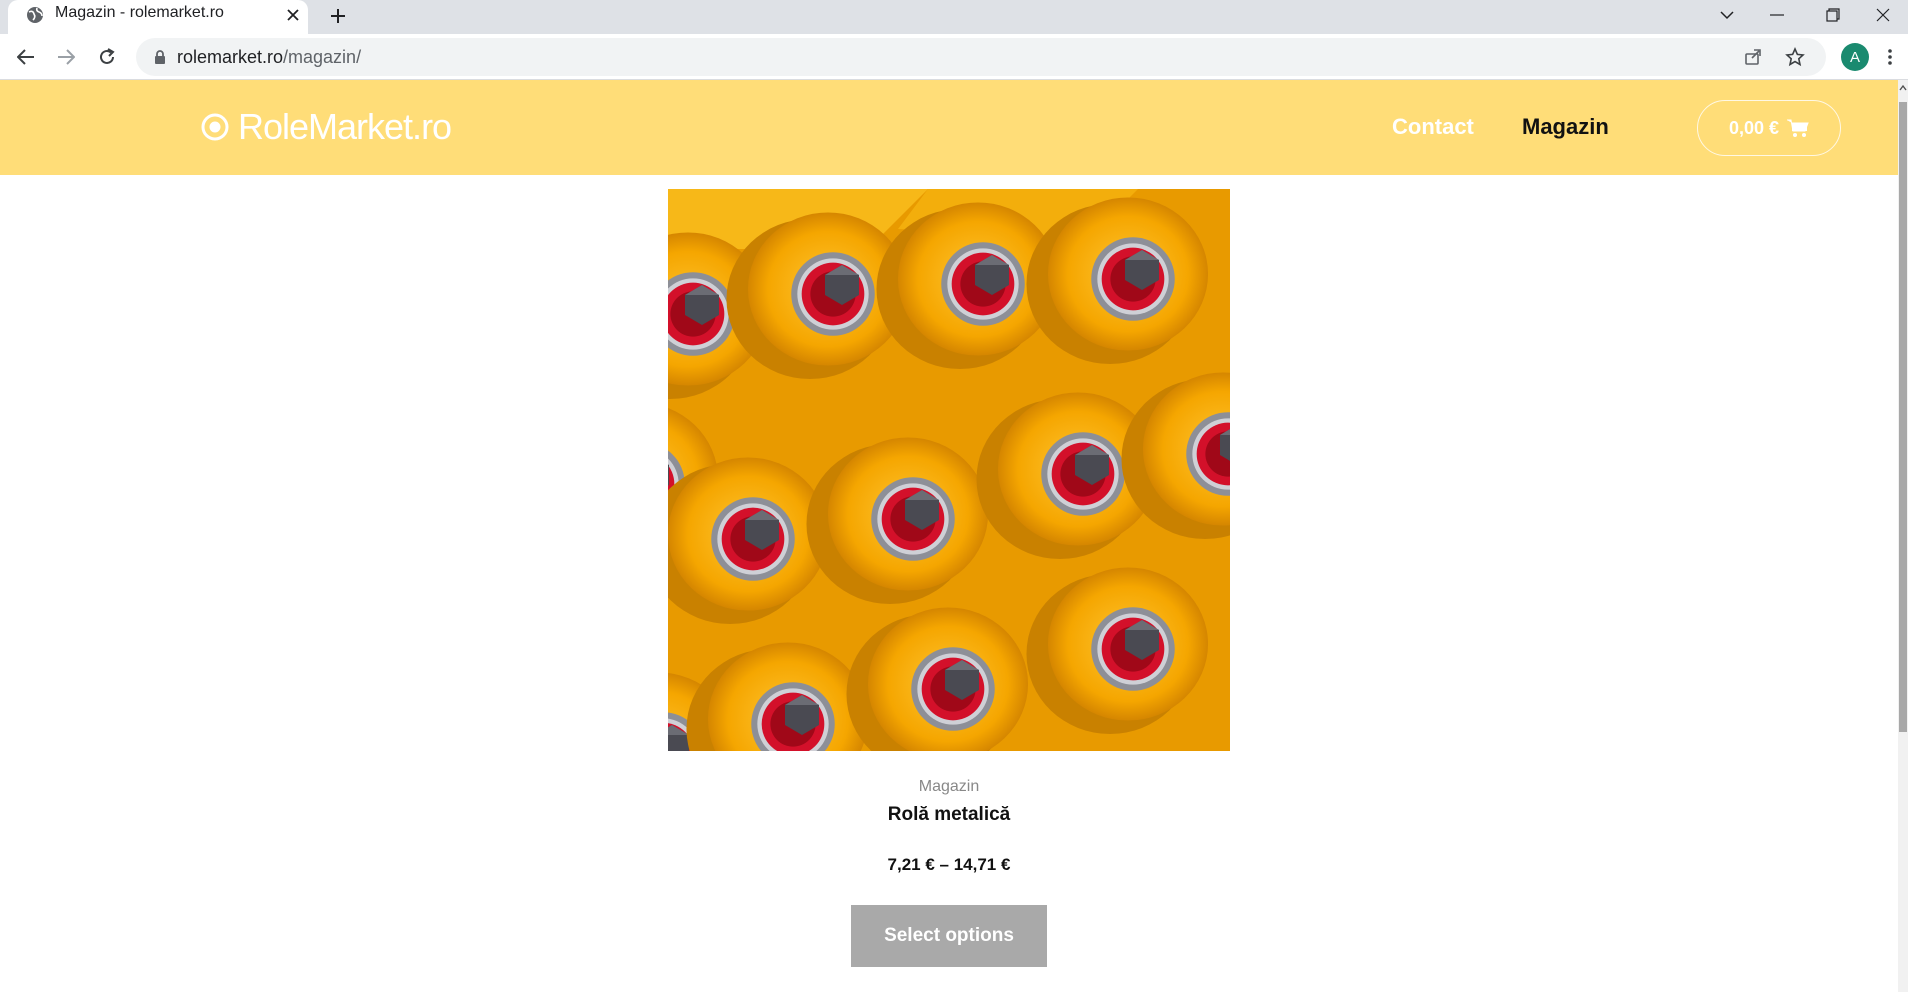 Image resolution: width=1908 pixels, height=992 pixels. What do you see at coordinates (949, 815) in the screenshot?
I see `product-title: Rolă metalică` at bounding box center [949, 815].